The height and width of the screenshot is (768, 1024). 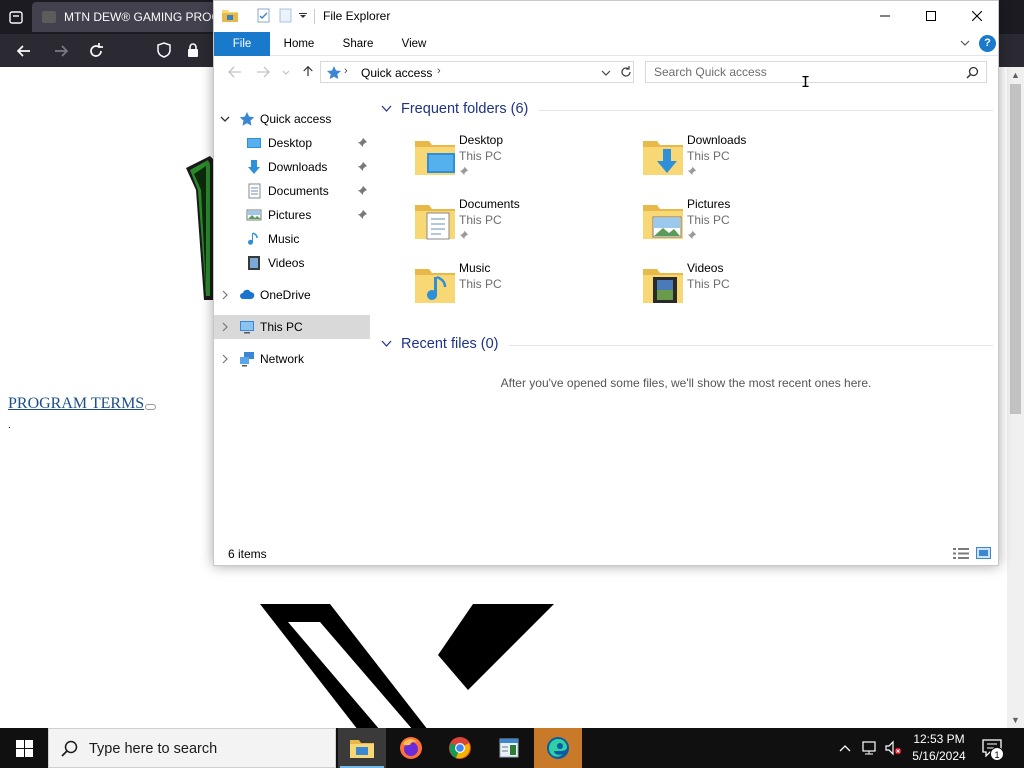 What do you see at coordinates (296, 119) in the screenshot?
I see `nav-label: Quick access` at bounding box center [296, 119].